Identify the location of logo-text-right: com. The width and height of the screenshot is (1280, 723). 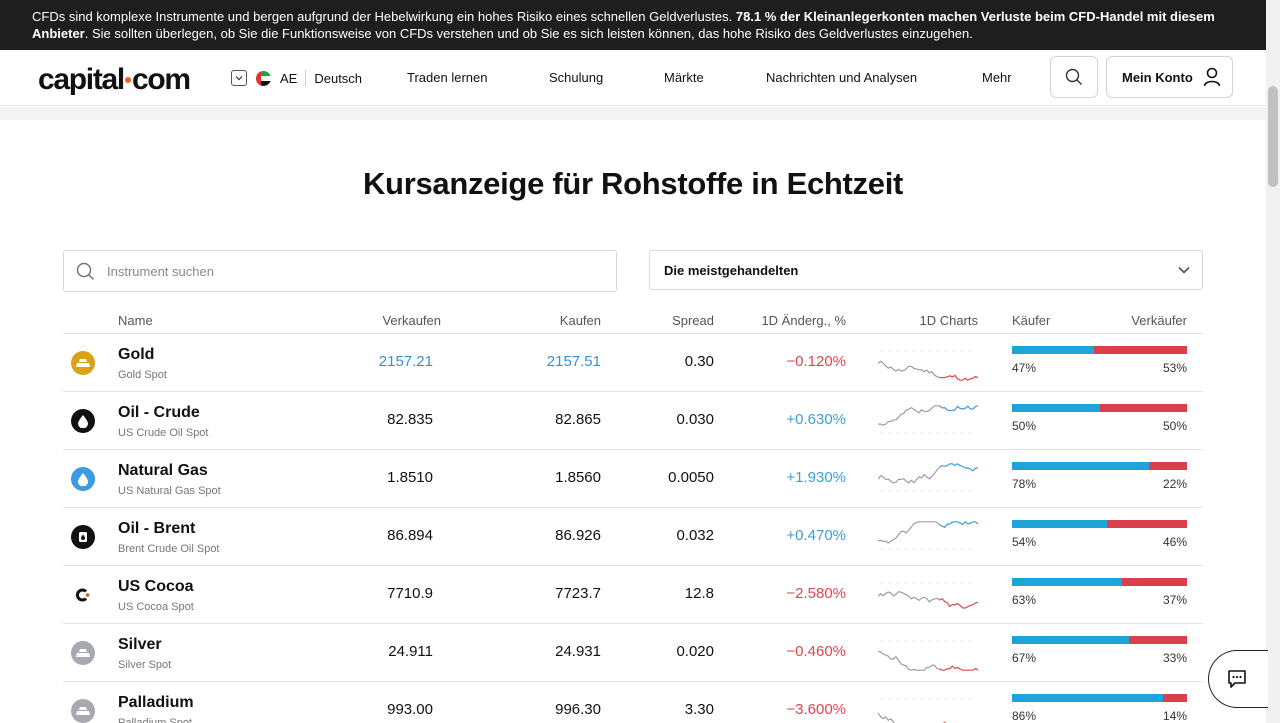
(161, 79).